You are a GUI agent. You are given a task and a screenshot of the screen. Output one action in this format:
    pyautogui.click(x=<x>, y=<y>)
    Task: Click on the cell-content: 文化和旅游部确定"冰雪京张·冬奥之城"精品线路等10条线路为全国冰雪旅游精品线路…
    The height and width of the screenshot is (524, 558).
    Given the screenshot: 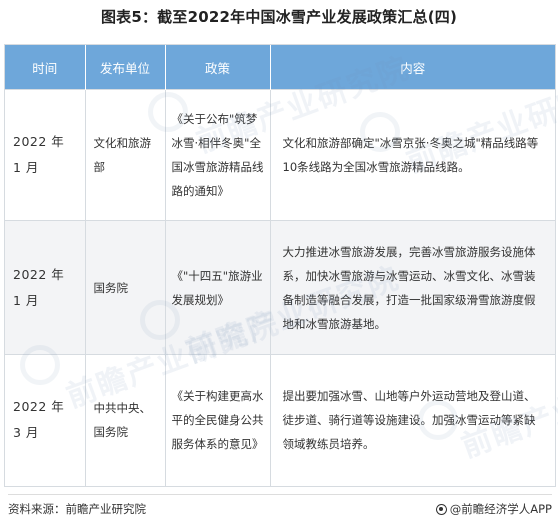 What is the action you would take?
    pyautogui.click(x=412, y=155)
    